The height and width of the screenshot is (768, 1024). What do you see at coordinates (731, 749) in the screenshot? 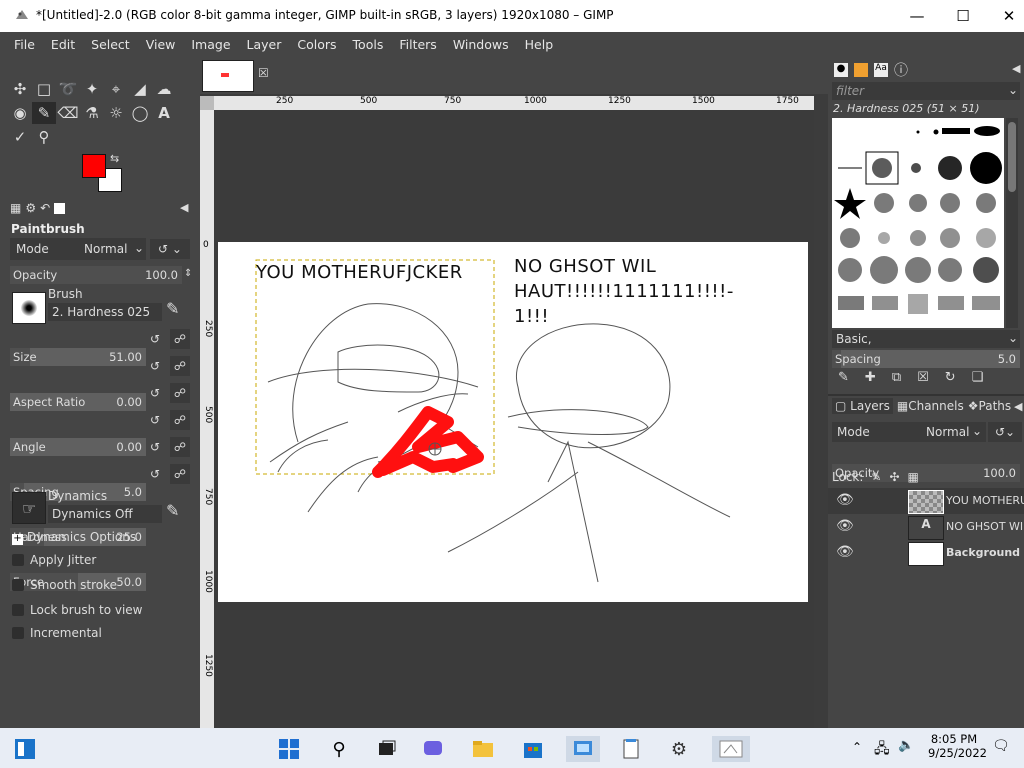
I see `gimp-taskbar-icon` at bounding box center [731, 749].